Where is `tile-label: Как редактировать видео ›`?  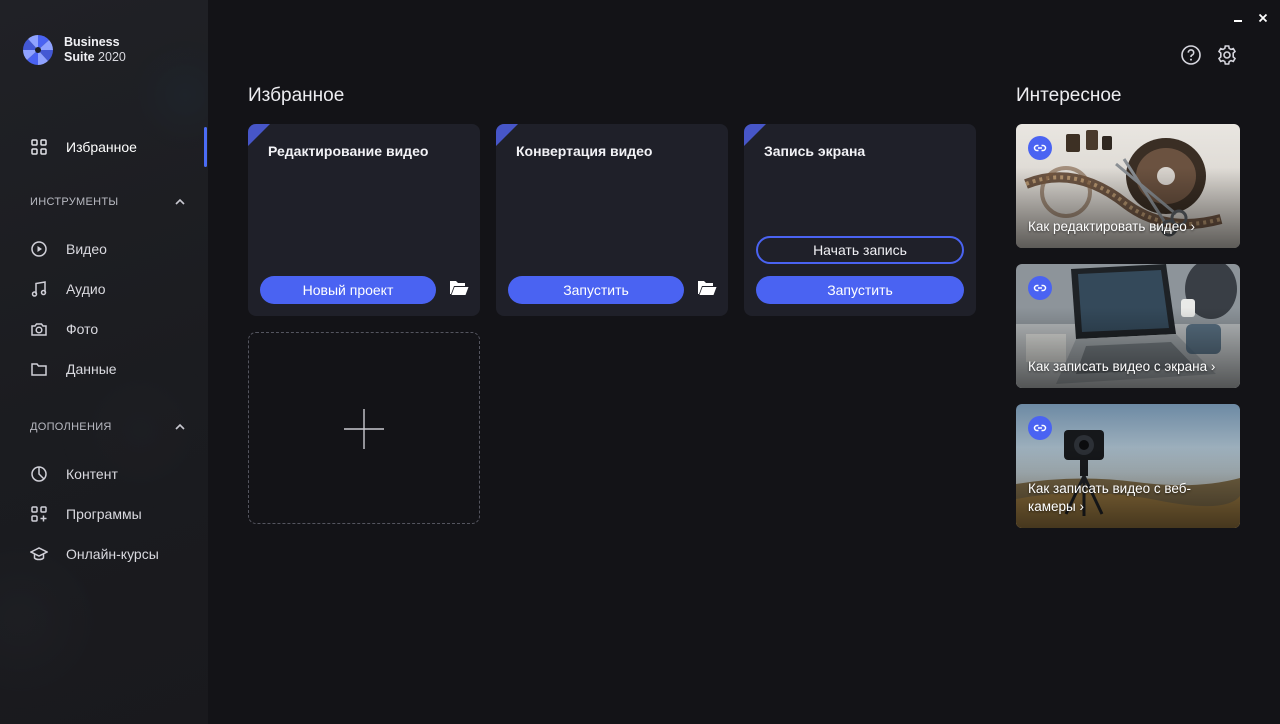
tile-label: Как редактировать видео › is located at coordinates (1111, 226).